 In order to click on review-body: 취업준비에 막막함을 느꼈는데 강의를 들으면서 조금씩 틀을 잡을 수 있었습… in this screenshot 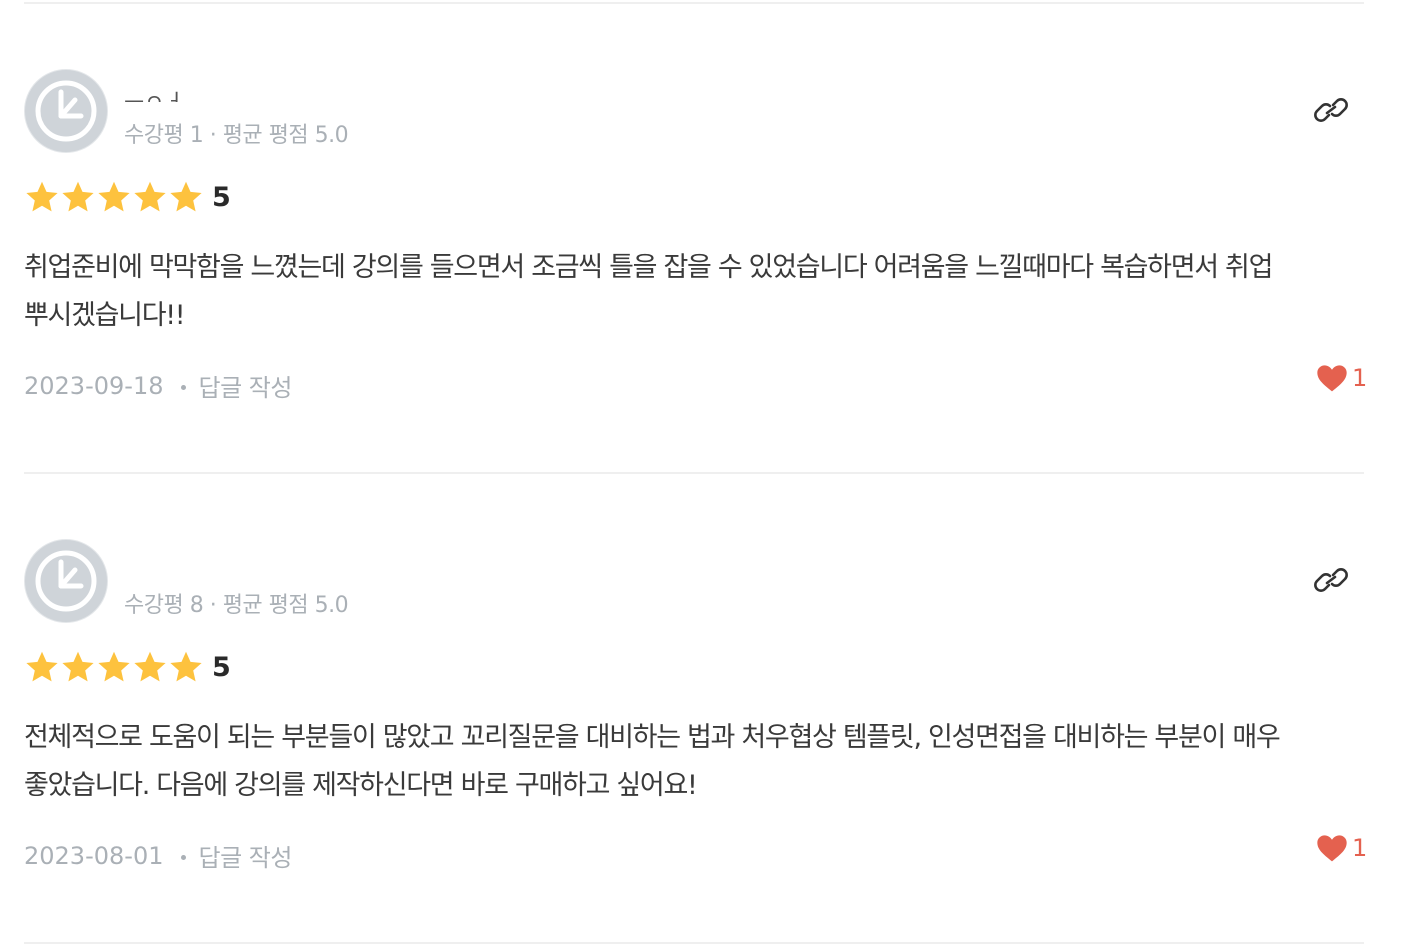, I will do `click(648, 291)`.